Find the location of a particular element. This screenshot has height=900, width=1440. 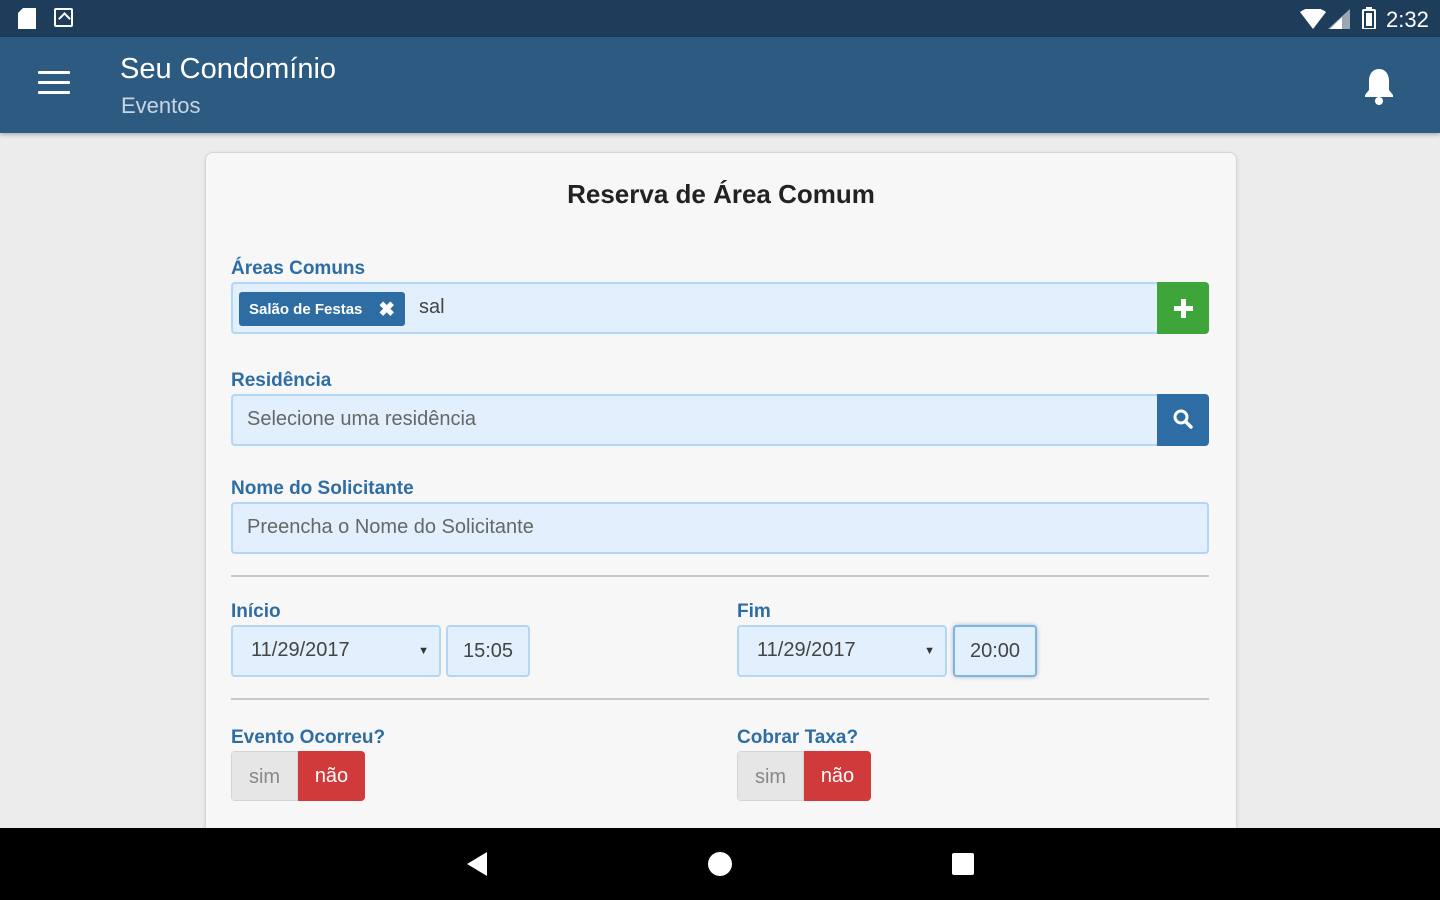

back-icon is located at coordinates (477, 864).